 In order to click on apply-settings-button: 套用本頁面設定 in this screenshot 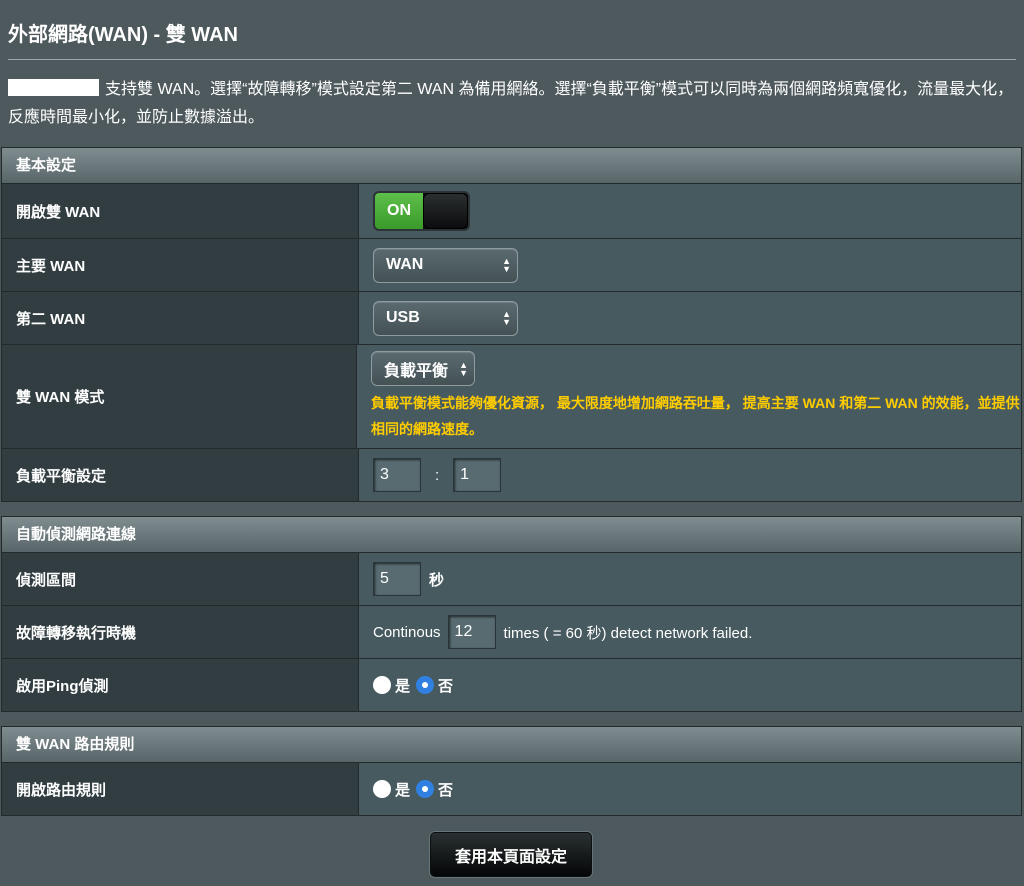, I will do `click(511, 854)`.